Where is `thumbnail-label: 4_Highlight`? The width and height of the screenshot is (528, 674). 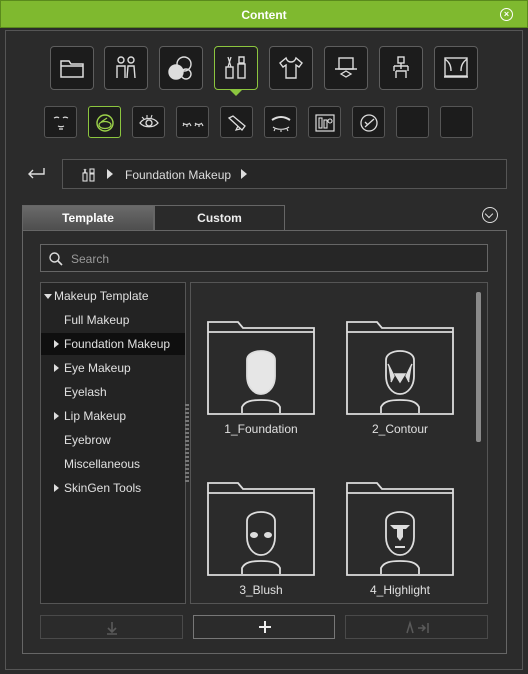 thumbnail-label: 4_Highlight is located at coordinates (400, 590).